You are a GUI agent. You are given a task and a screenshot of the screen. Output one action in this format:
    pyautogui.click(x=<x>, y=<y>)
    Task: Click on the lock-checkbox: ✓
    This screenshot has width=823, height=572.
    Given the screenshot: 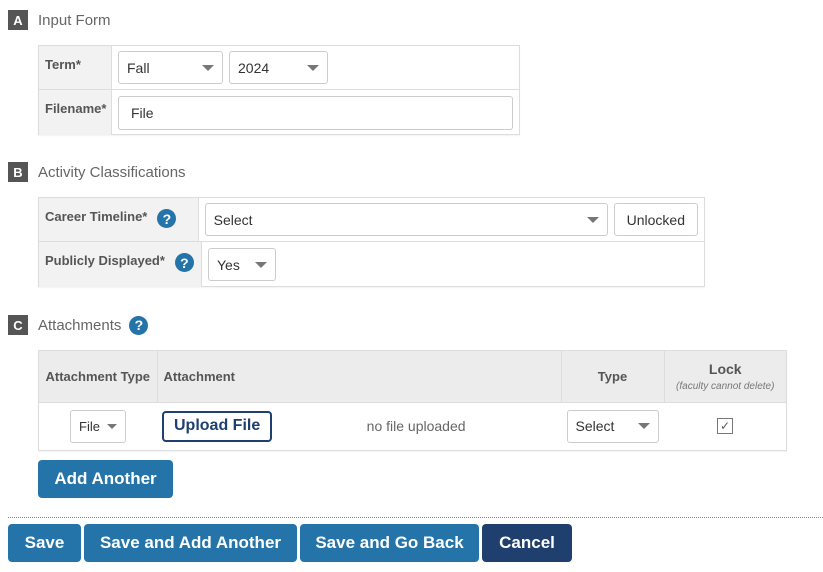 What is the action you would take?
    pyautogui.click(x=725, y=426)
    